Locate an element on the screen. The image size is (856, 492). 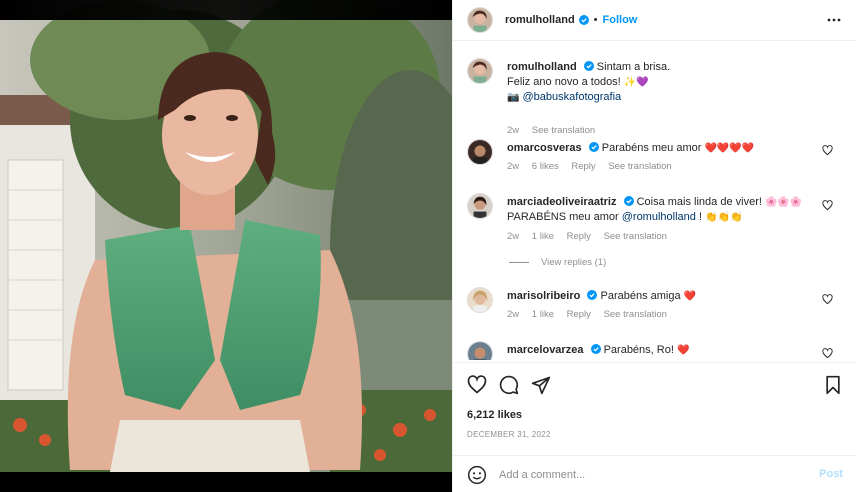
camera-emoji: 📷 is located at coordinates (513, 97).